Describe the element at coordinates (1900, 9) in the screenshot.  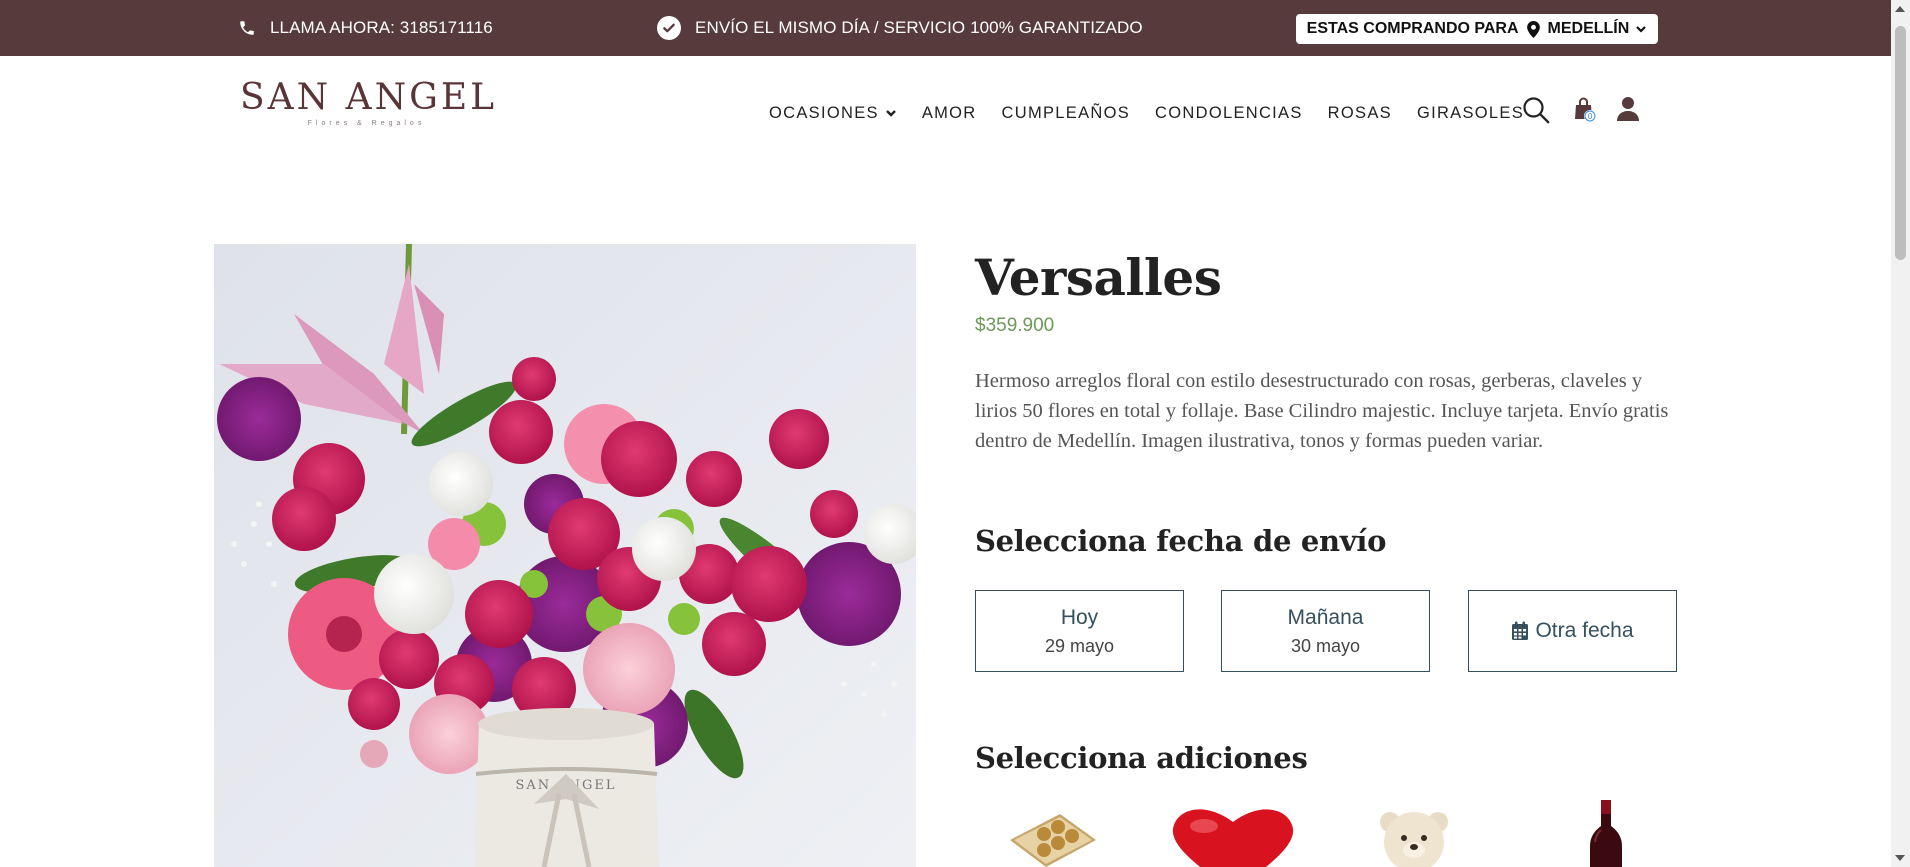
I see `scroll-up-arrow-icon` at that location.